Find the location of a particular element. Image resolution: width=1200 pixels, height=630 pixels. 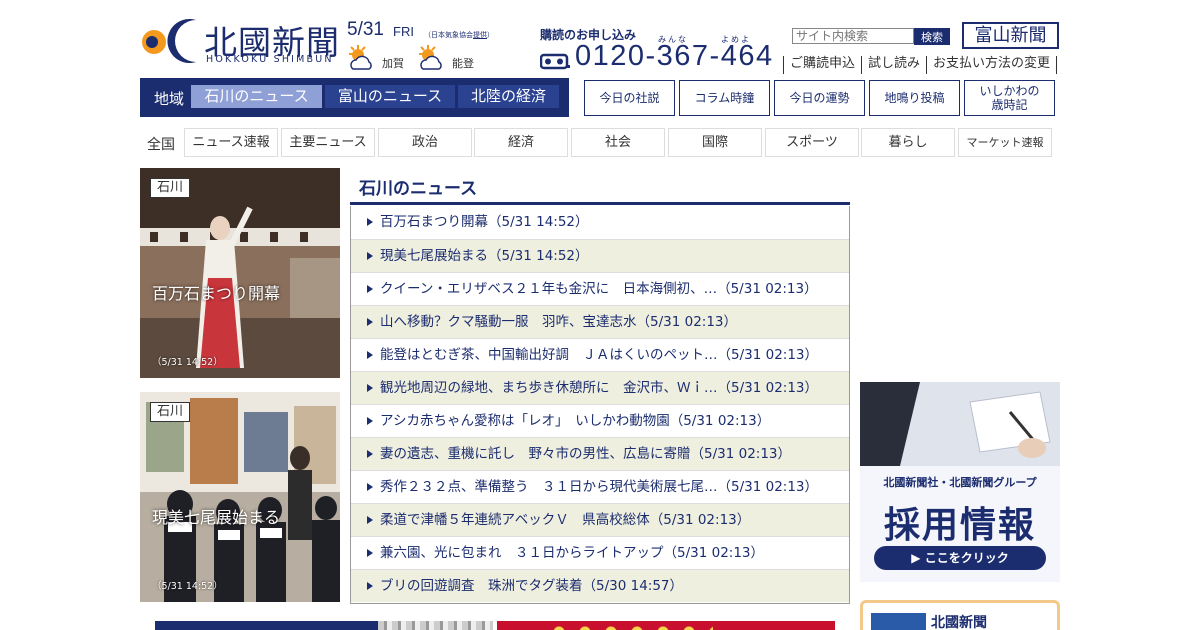

recruit-subtitle: 北國新聞社・北國新聞グループ is located at coordinates (960, 482).